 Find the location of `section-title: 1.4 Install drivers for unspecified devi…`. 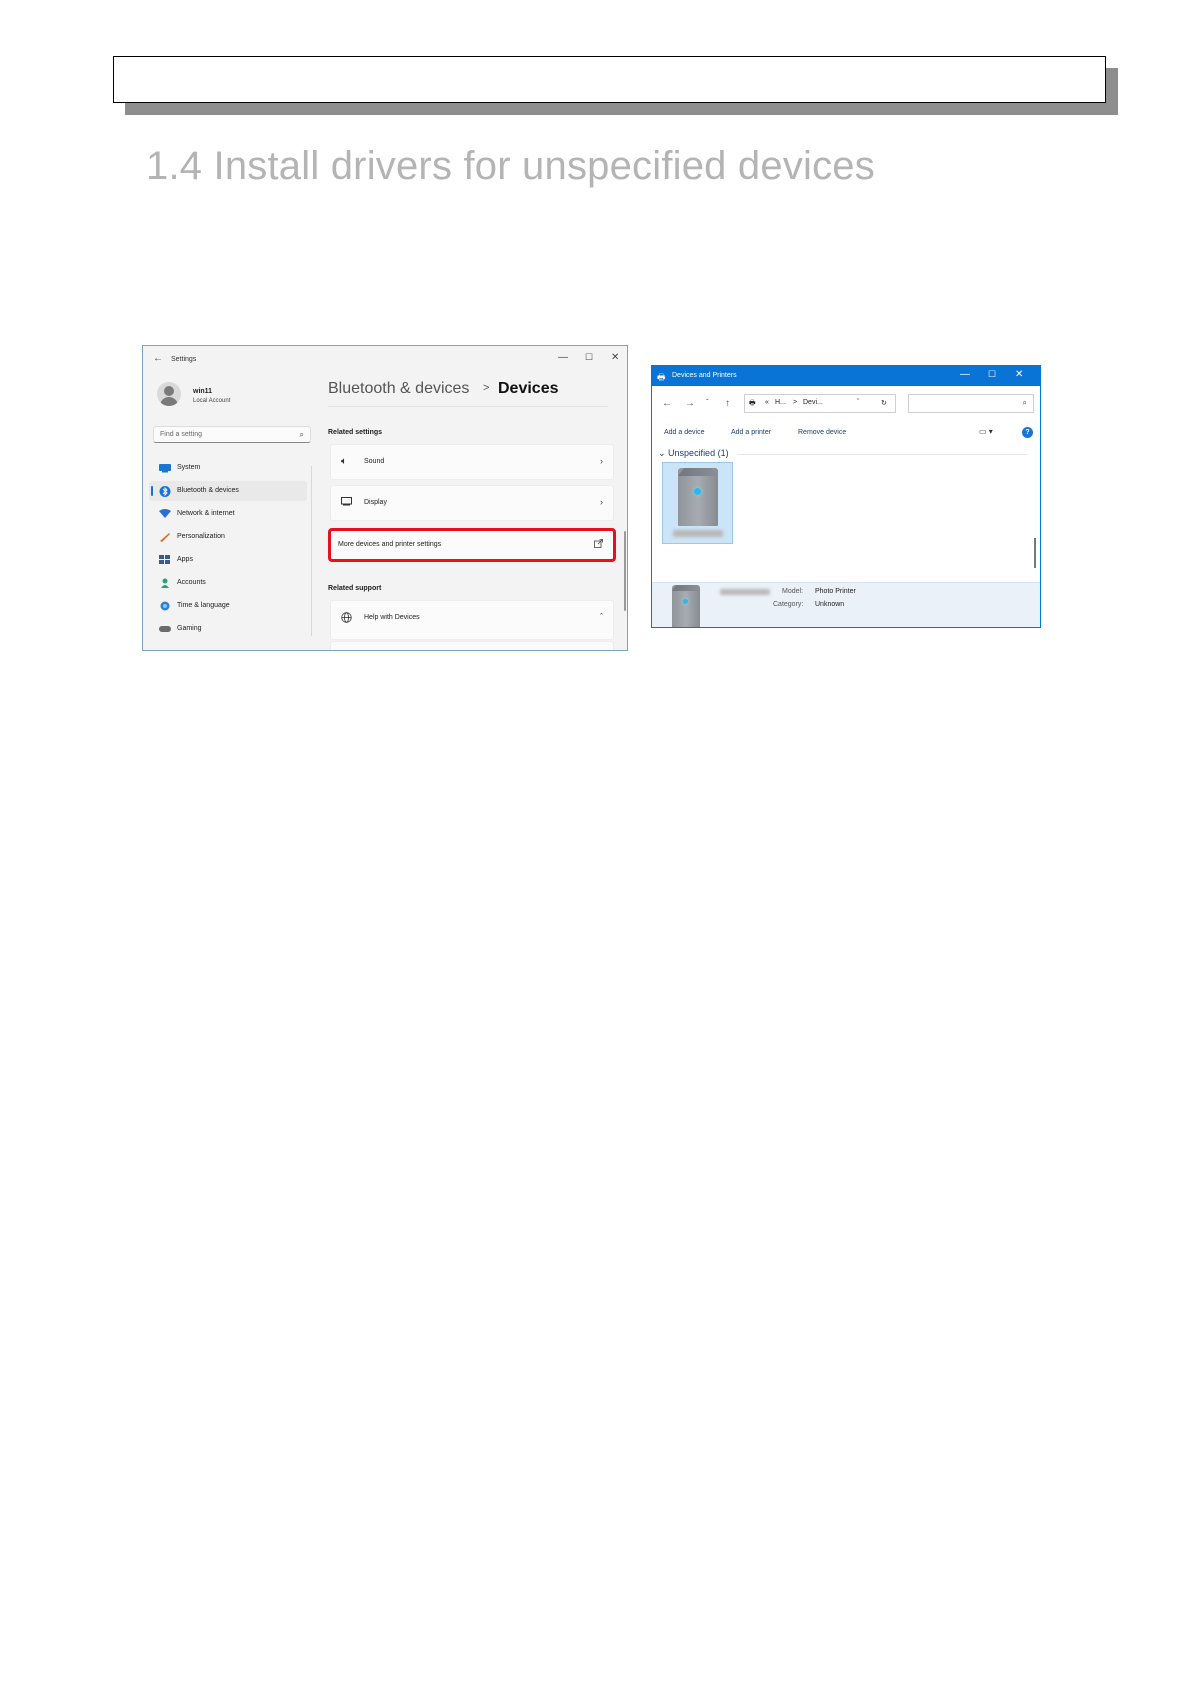

section-title: 1.4 Install drivers for unspecified devi… is located at coordinates (510, 166).